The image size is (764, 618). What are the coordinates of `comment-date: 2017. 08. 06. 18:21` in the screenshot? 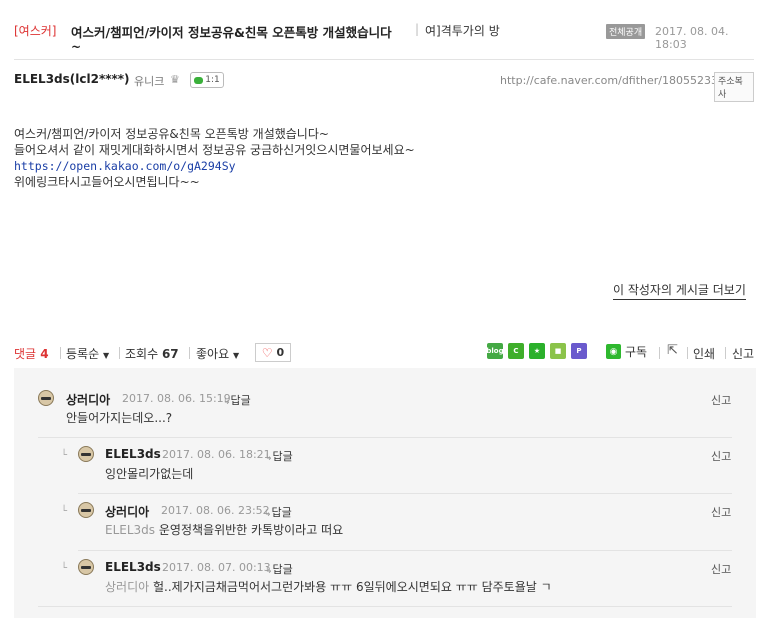 It's located at (216, 454).